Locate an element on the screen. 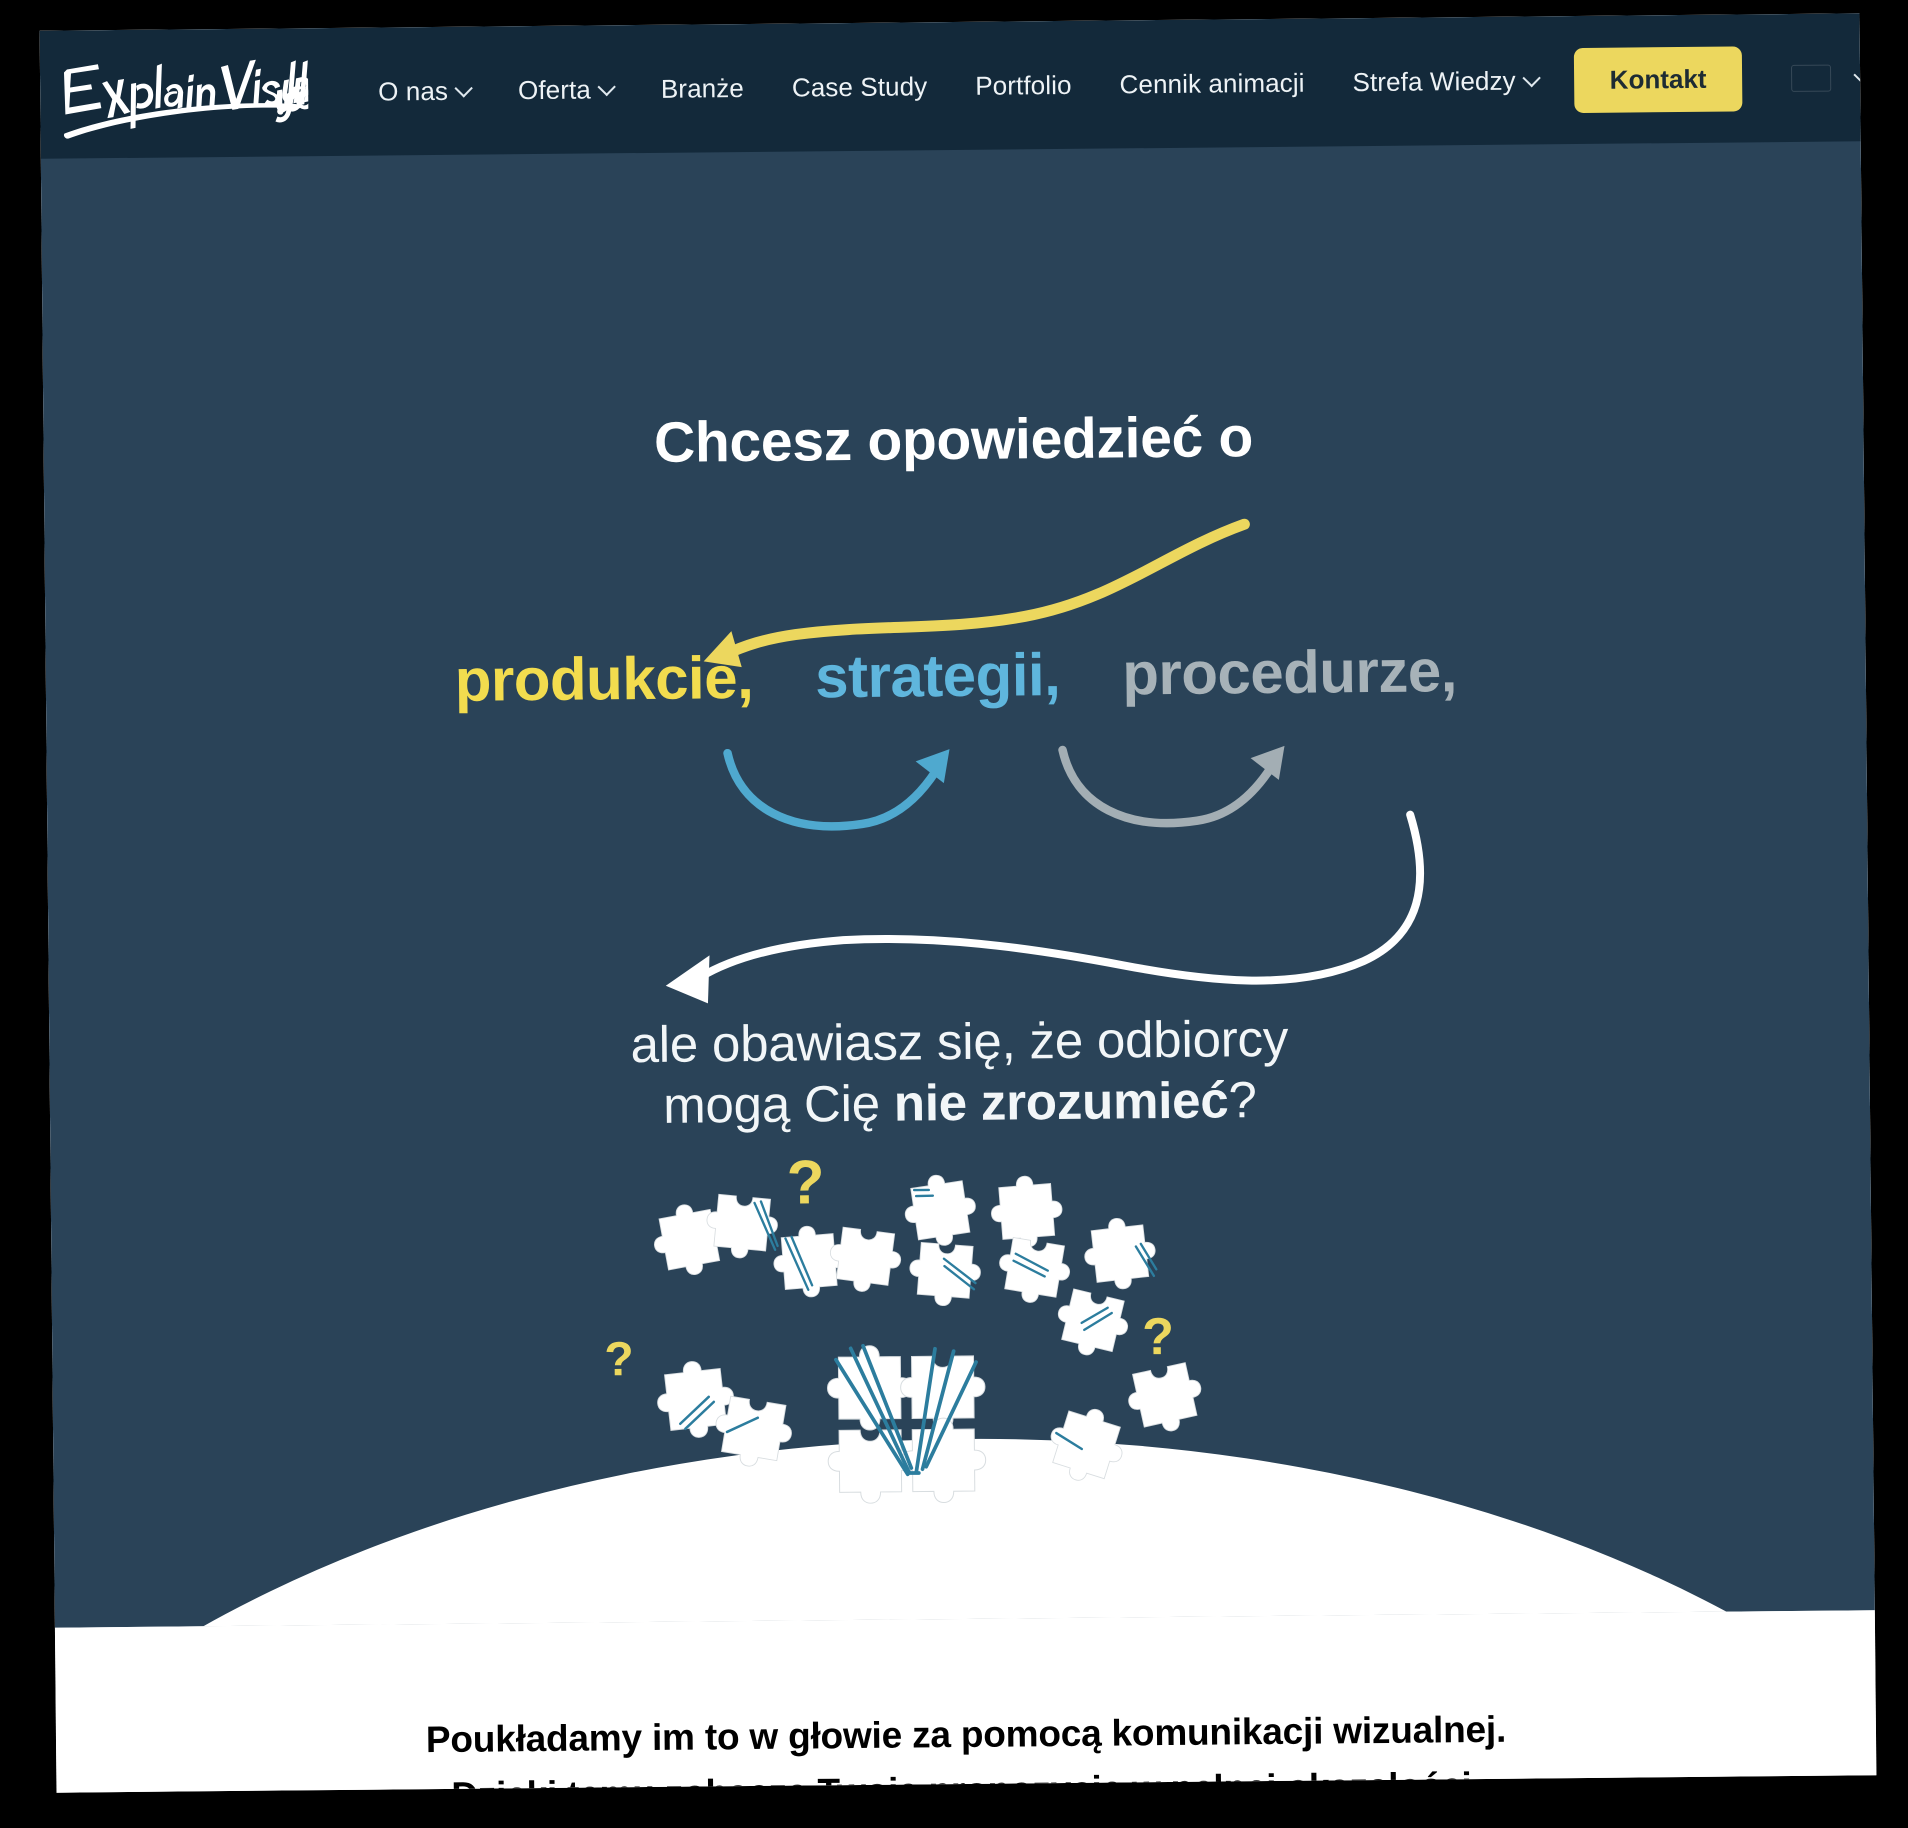  puzzle-piece-group-center is located at coordinates (906, 1424).